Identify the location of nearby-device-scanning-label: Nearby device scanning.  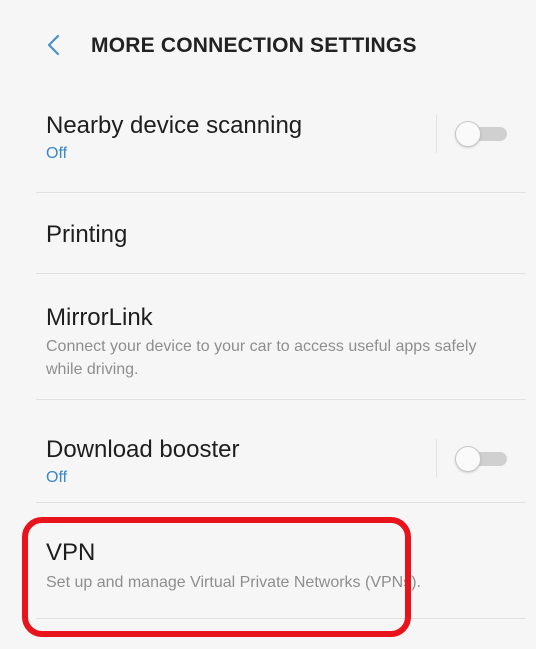
(174, 125).